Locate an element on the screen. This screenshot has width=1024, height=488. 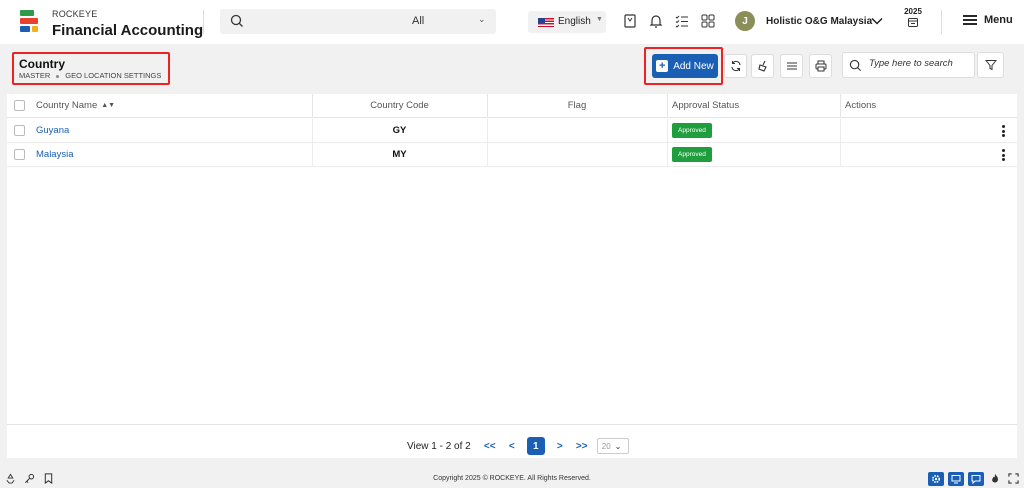
print-icon is located at coordinates (820, 66).